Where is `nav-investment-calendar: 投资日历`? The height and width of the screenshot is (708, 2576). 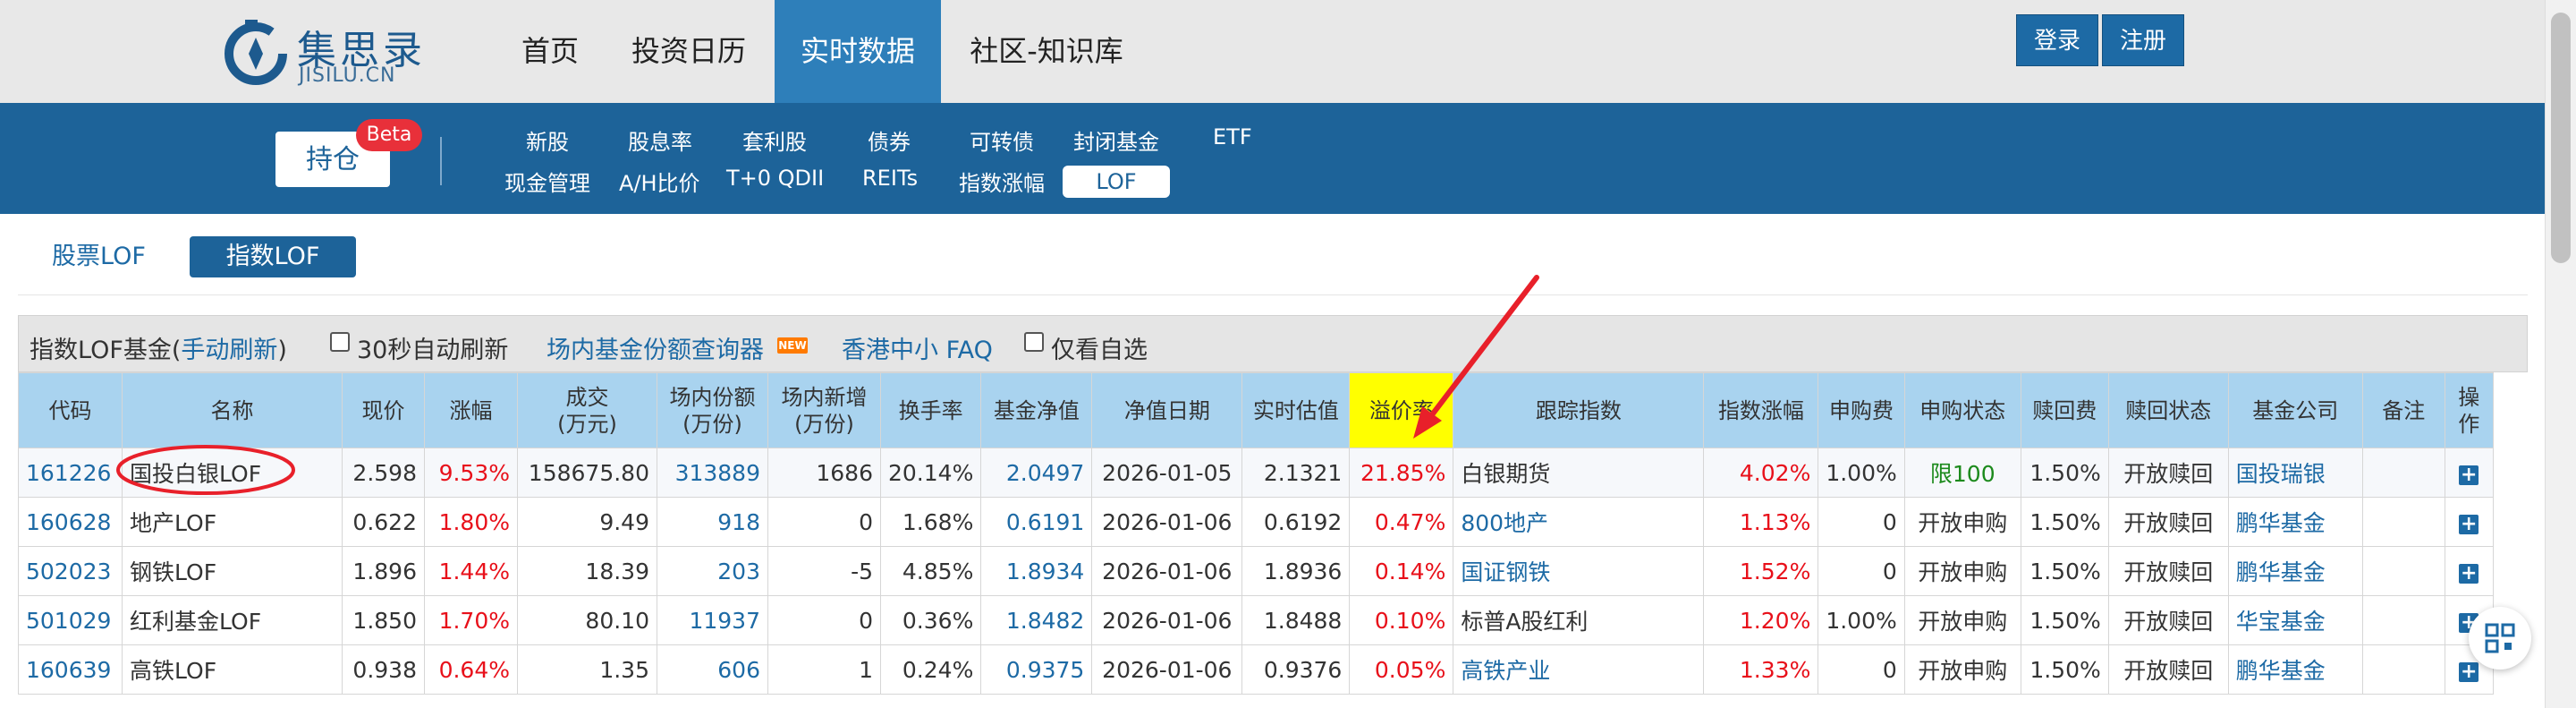 nav-investment-calendar: 投资日历 is located at coordinates (688, 52).